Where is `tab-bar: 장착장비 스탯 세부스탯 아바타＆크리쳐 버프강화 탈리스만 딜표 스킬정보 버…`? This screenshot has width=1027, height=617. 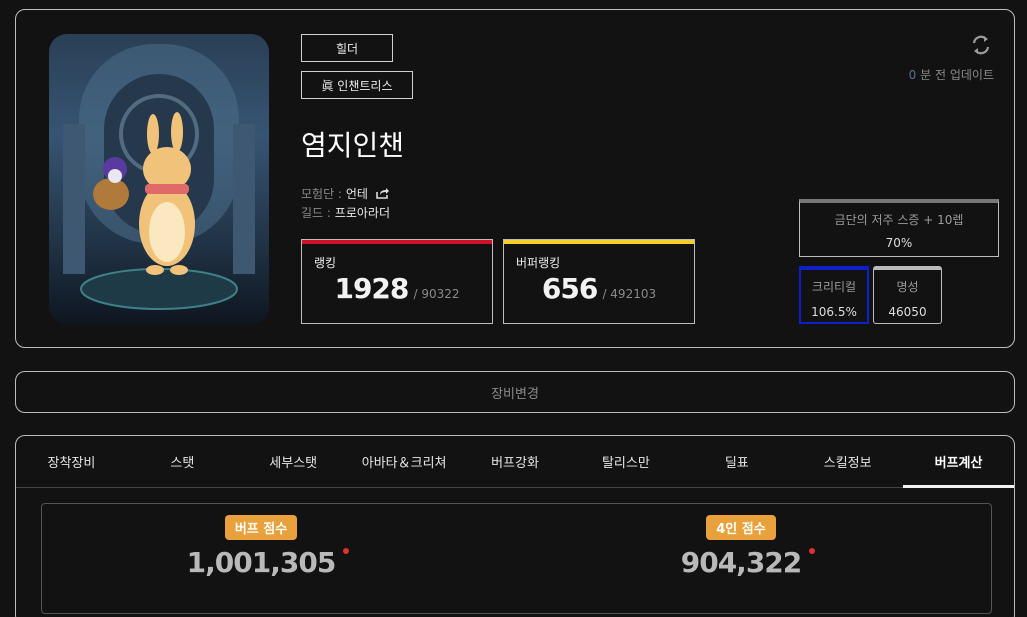
tab-bar: 장착장비 스탯 세부스탯 아바타＆크리쳐 버프강화 탈리스만 딜표 스킬정보 버… is located at coordinates (515, 462).